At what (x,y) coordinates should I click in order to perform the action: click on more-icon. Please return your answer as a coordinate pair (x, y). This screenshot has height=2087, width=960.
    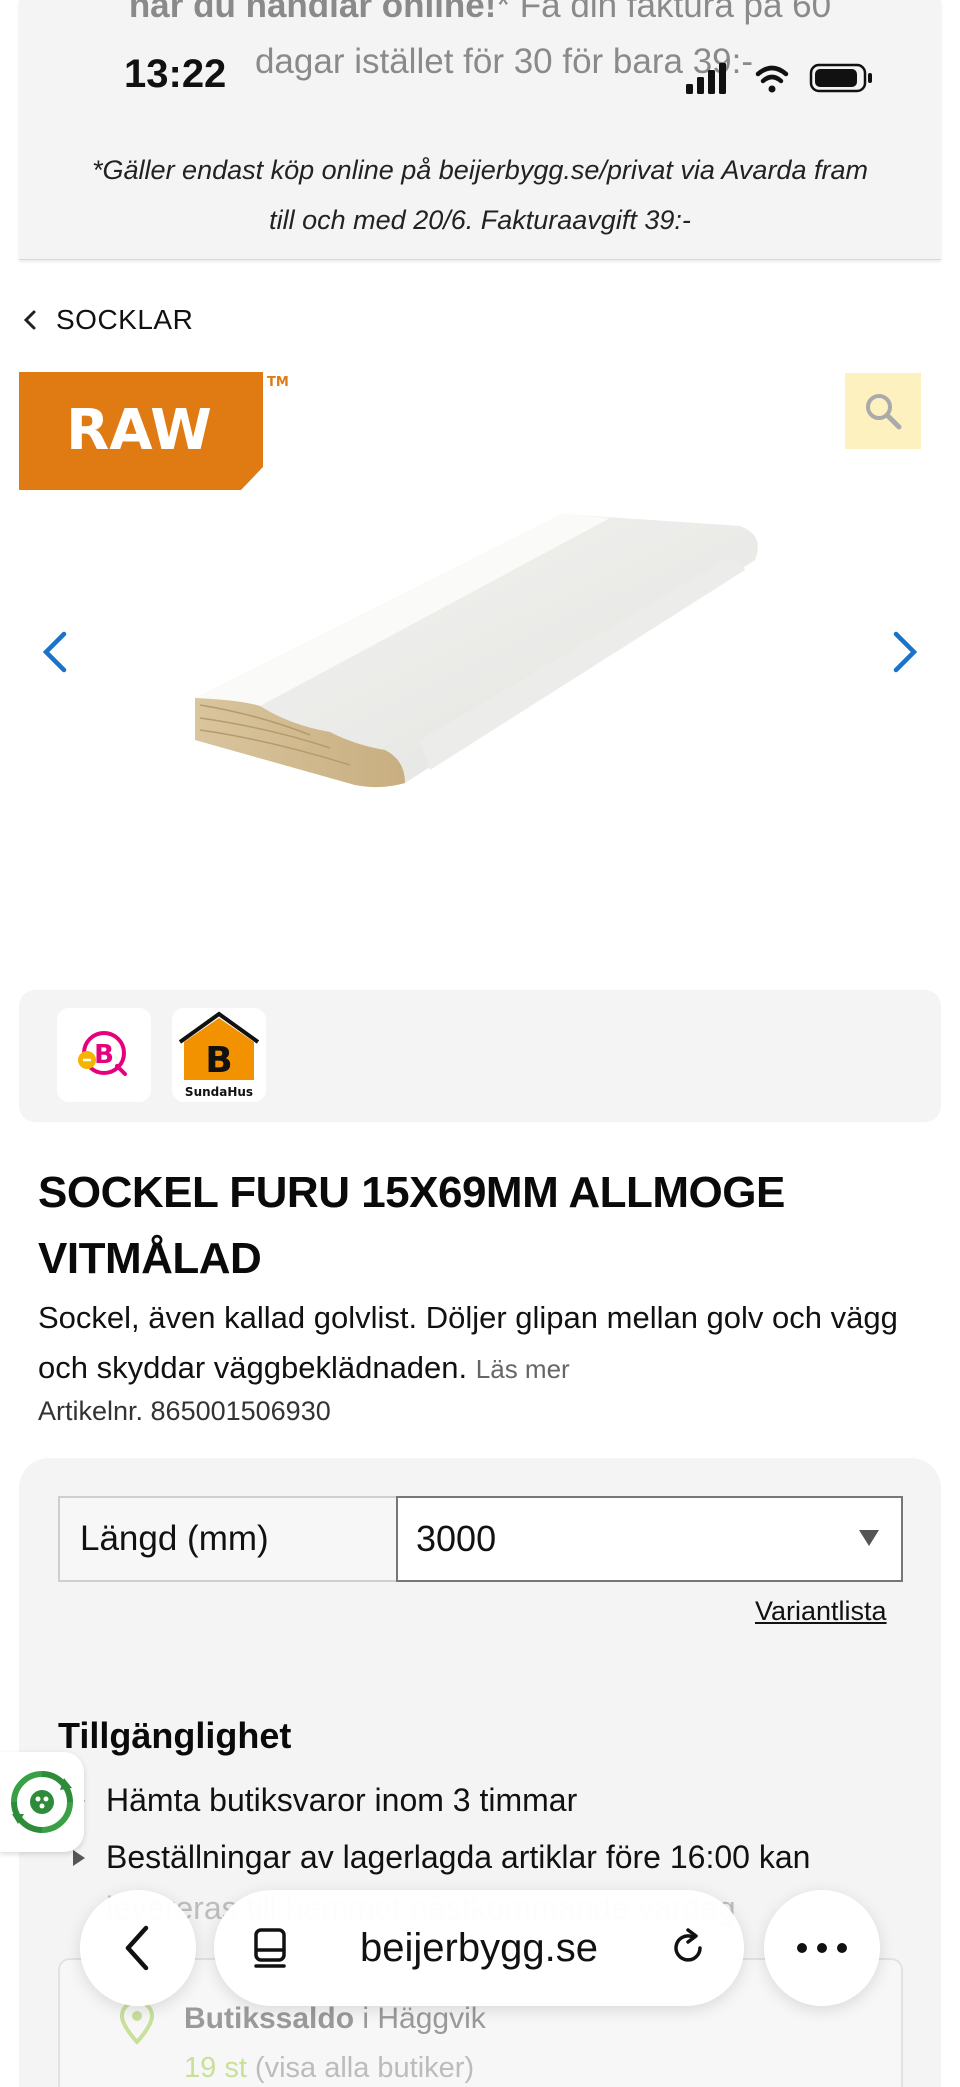
    Looking at the image, I should click on (822, 1948).